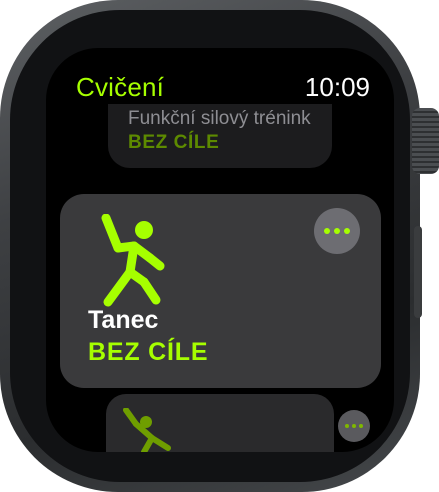 Image resolution: width=439 pixels, height=492 pixels. What do you see at coordinates (337, 87) in the screenshot?
I see `clock-time: 10:09` at bounding box center [337, 87].